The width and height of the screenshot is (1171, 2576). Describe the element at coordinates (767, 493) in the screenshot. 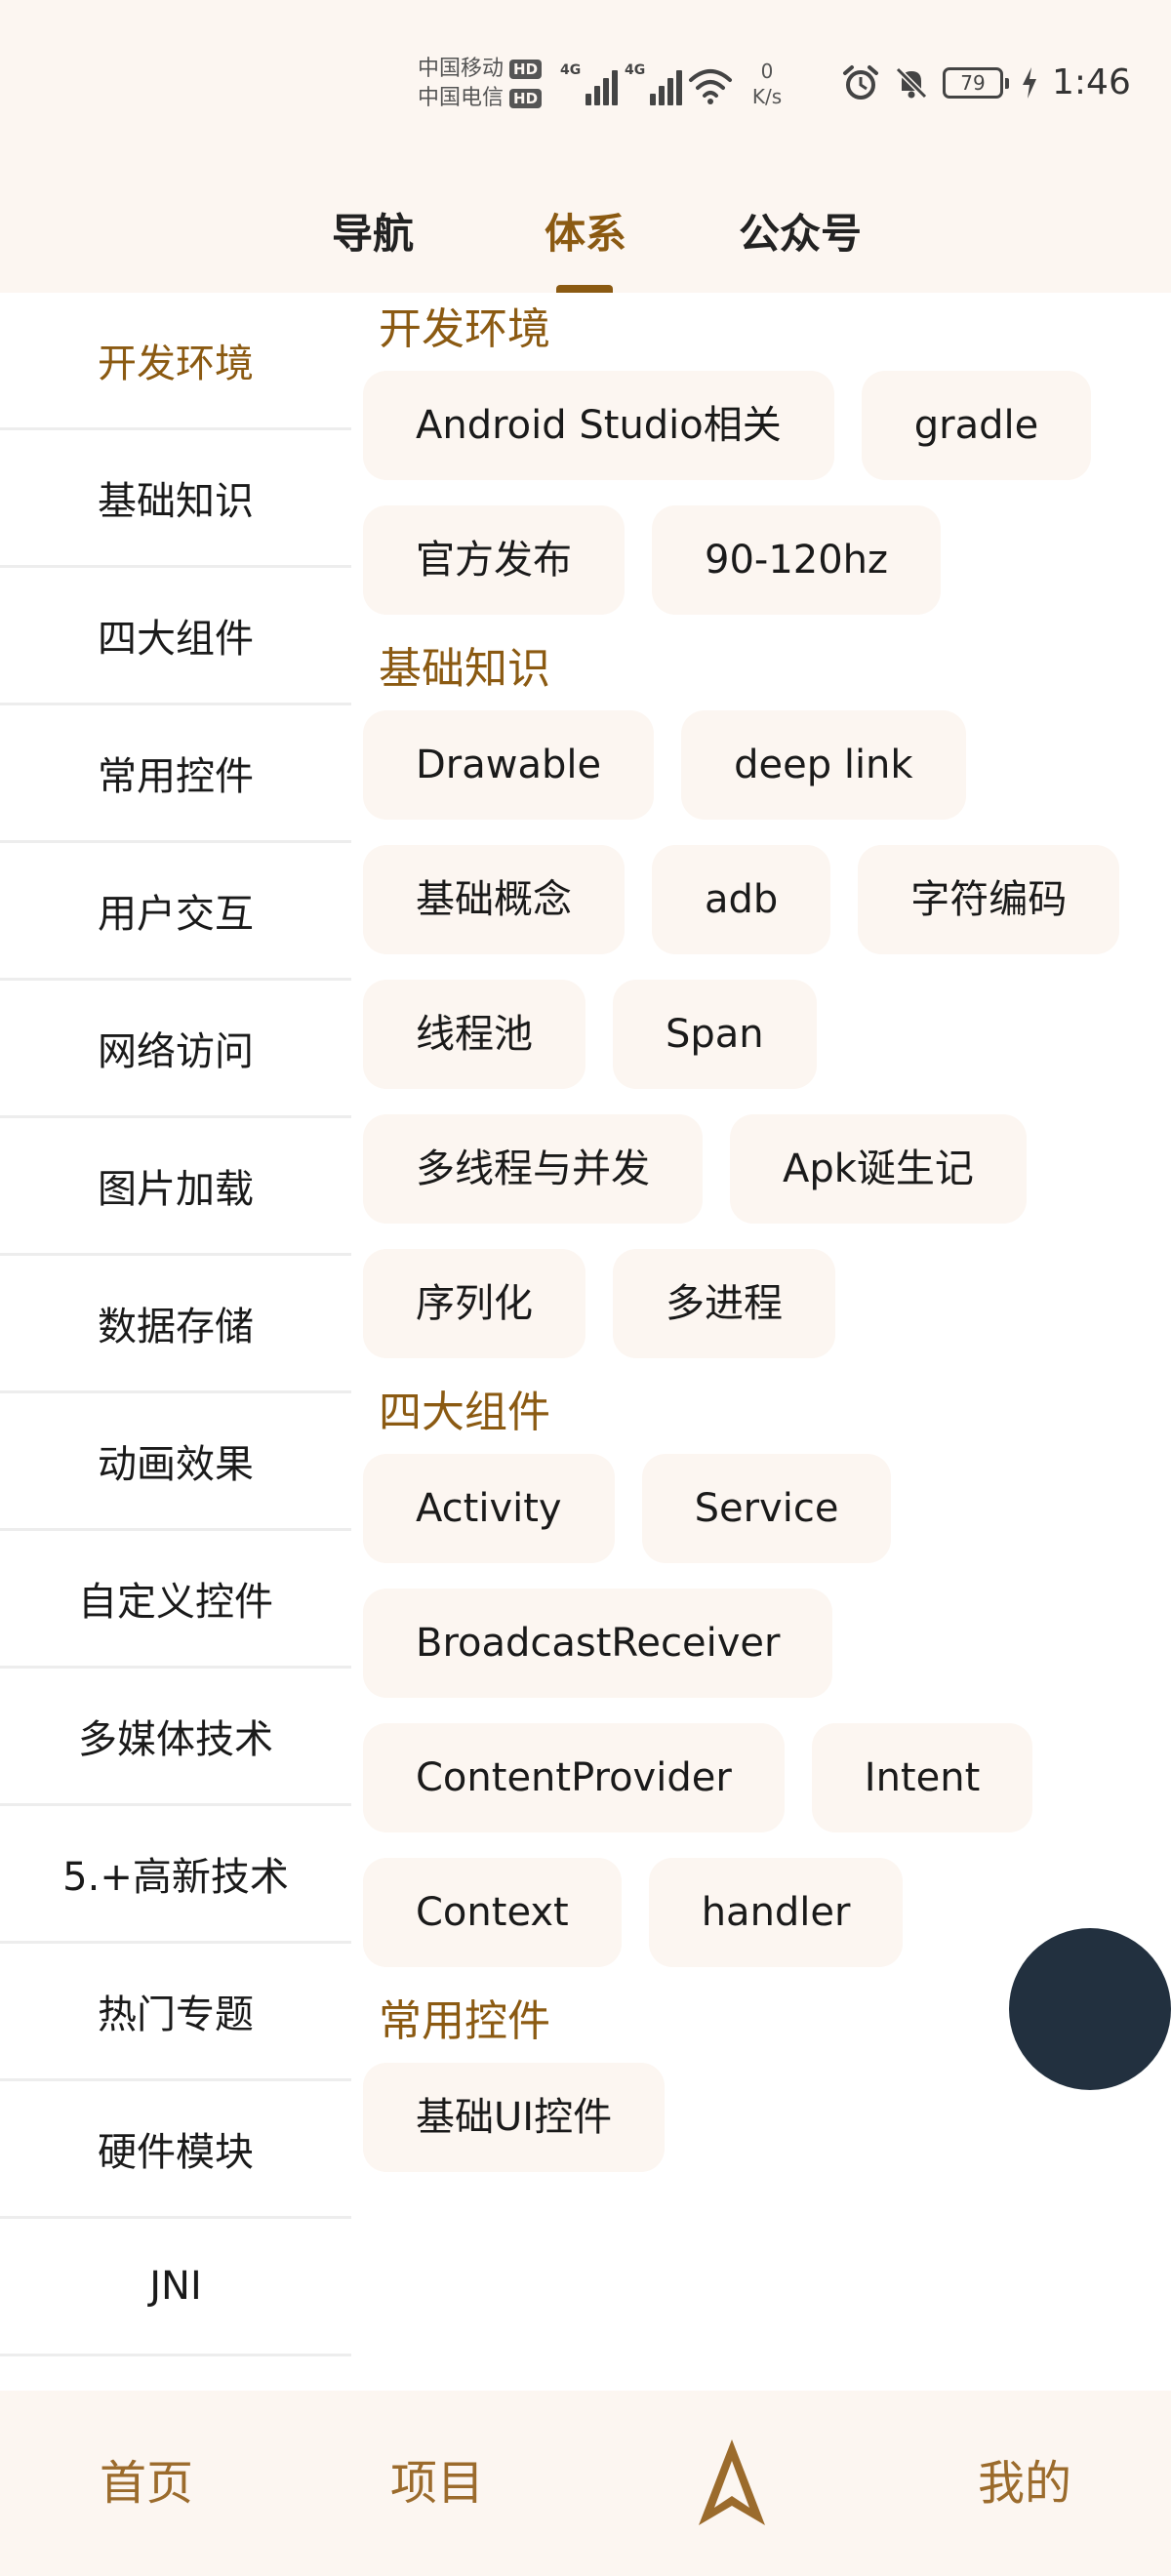

I see `chip-group: Android Studio相关 gradle 官方发布 90-120hz` at that location.